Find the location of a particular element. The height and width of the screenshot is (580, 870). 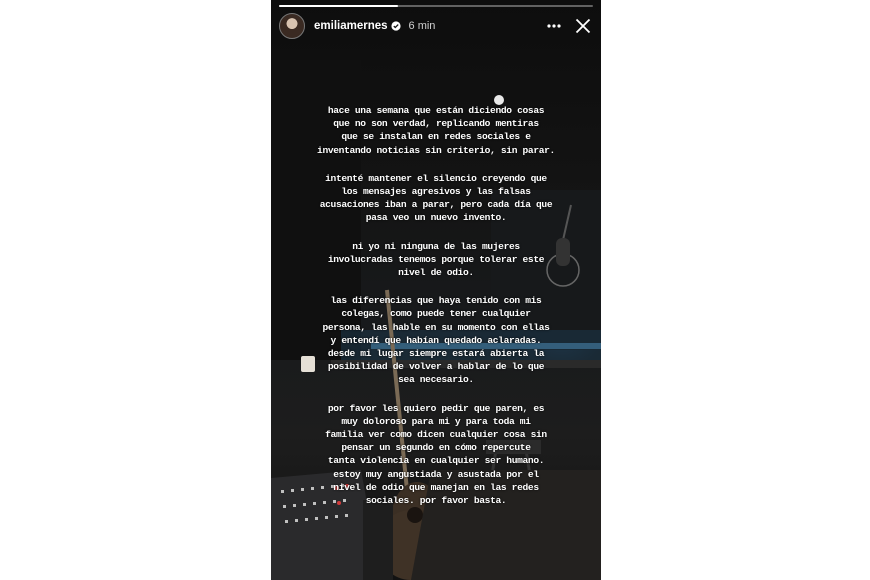

username: emiliamernes is located at coordinates (351, 26).